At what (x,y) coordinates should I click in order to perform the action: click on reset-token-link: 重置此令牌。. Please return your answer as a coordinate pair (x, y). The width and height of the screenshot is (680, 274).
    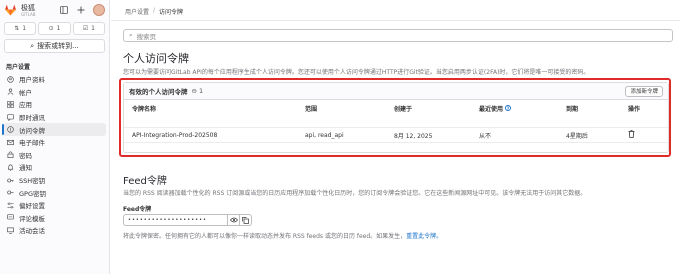
    Looking at the image, I should click on (424, 236).